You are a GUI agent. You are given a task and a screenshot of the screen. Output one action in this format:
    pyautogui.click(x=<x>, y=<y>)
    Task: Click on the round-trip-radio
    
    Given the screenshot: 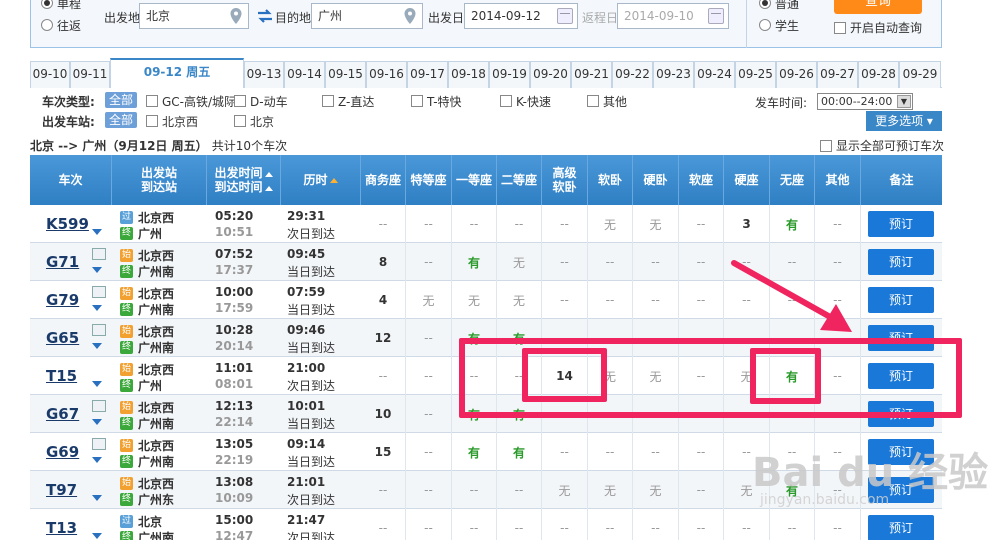 What is the action you would take?
    pyautogui.click(x=47, y=25)
    